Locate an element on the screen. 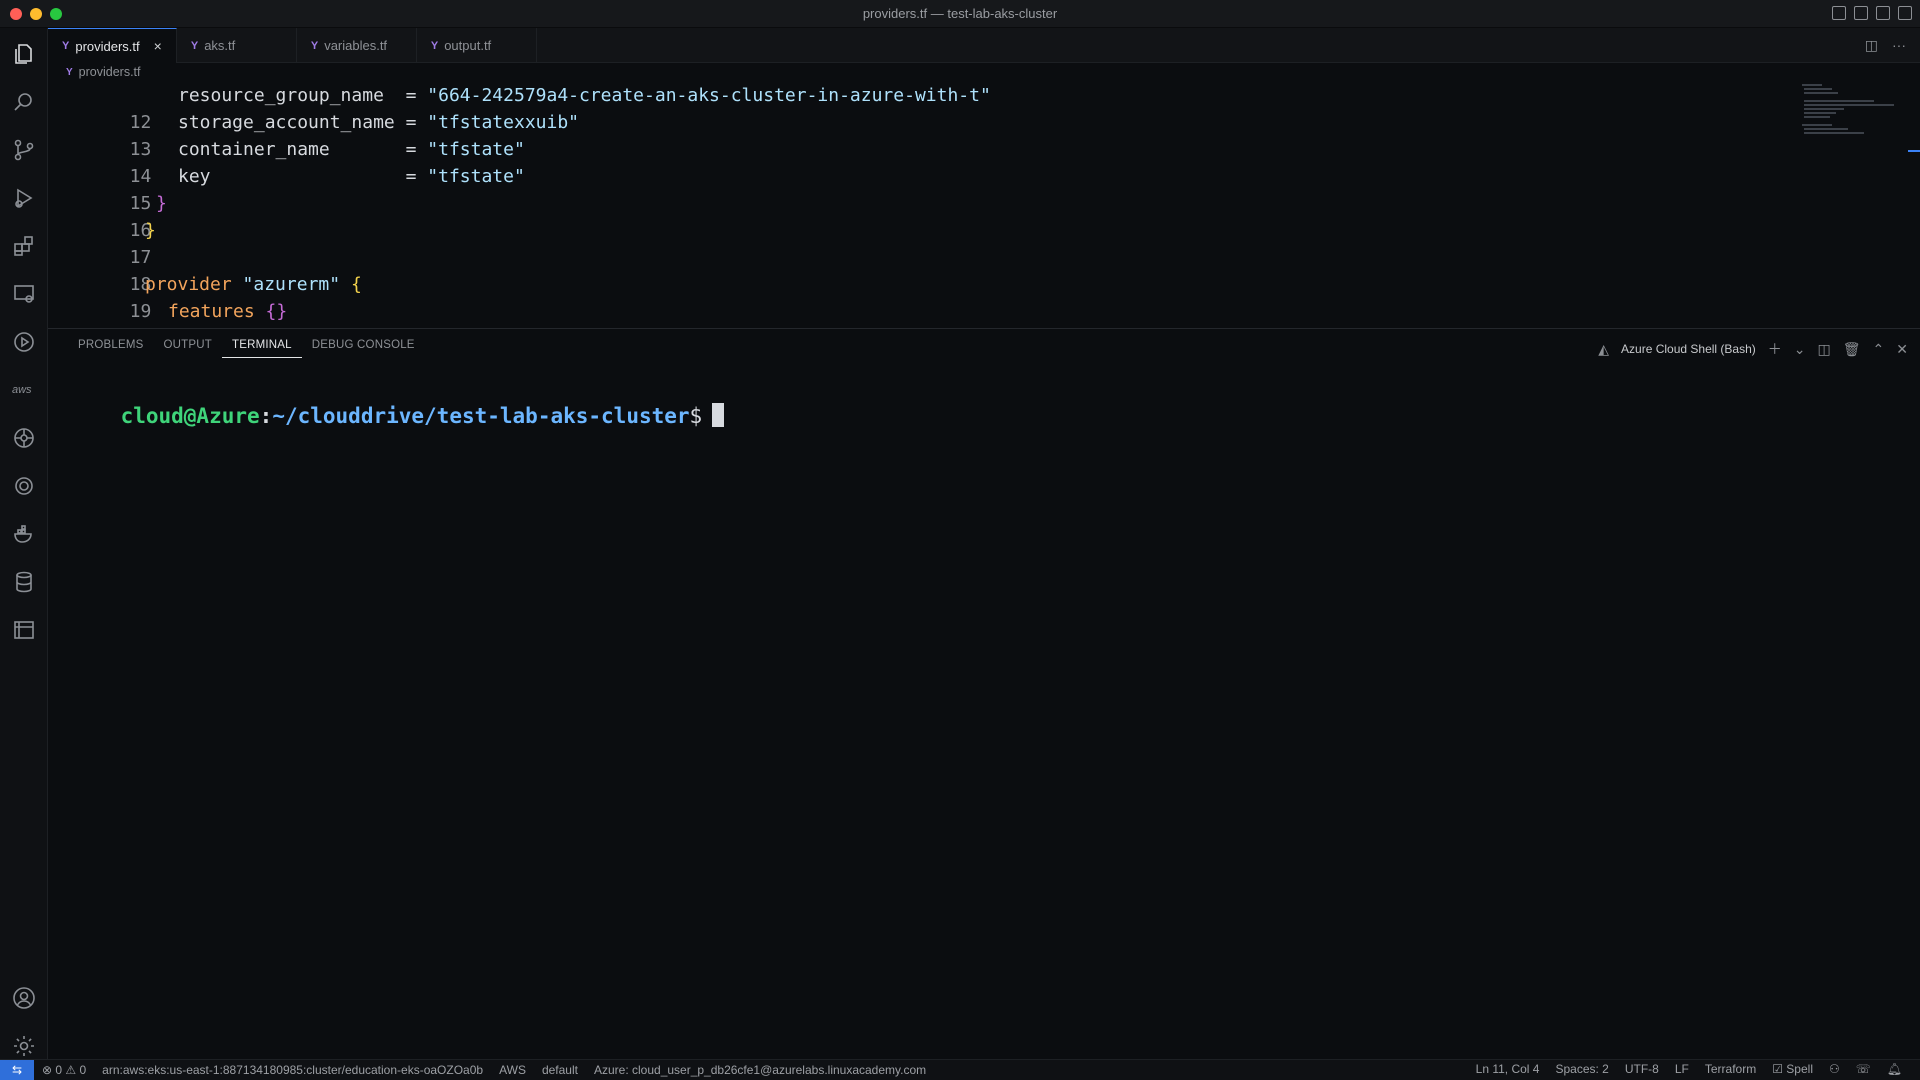 The height and width of the screenshot is (1080, 1920). more-actions-icon: ··· is located at coordinates (1899, 45).